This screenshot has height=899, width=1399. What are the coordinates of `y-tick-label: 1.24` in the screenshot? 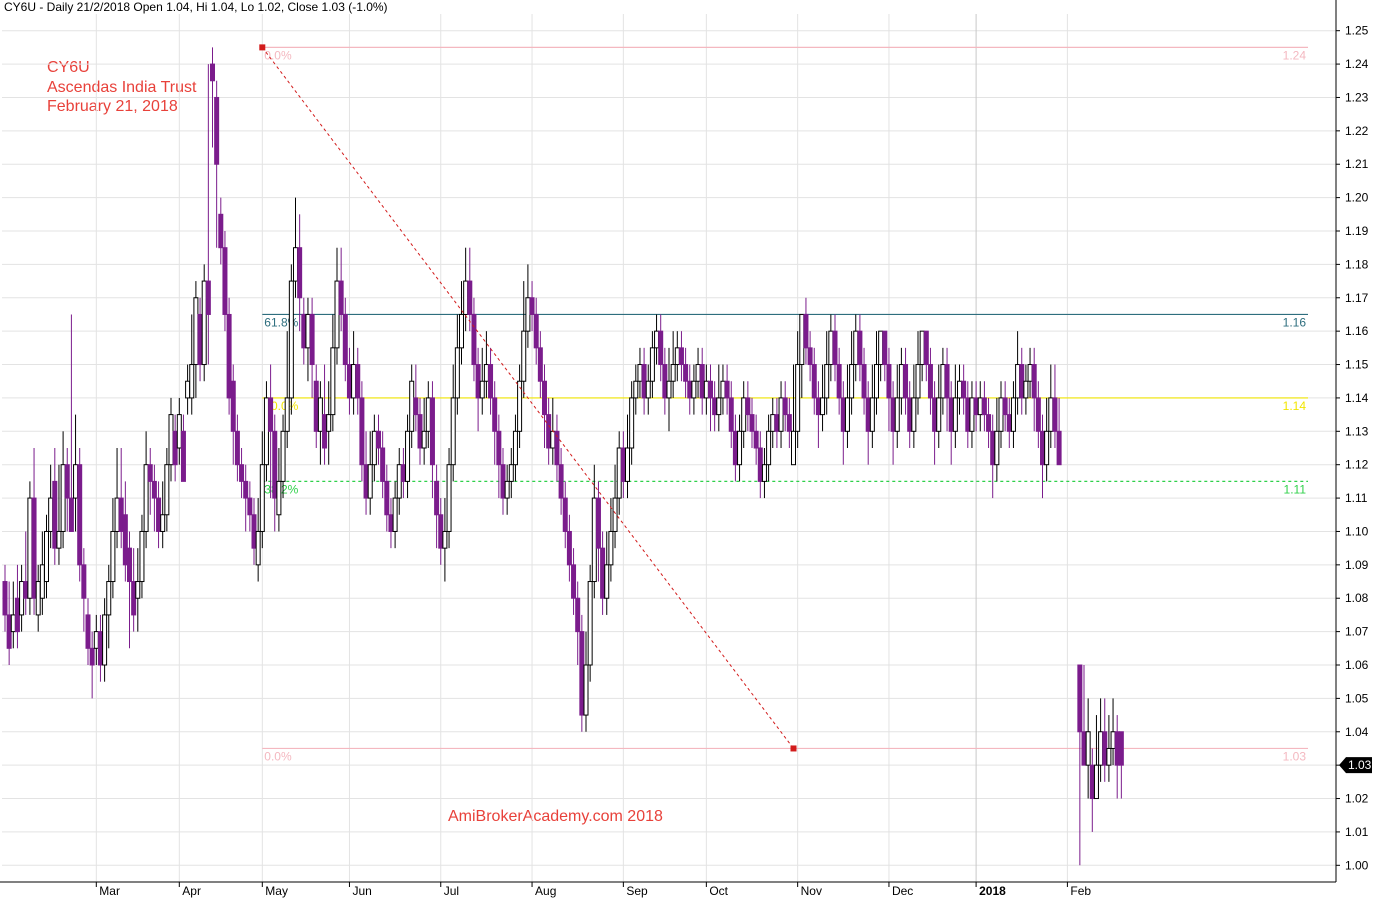 It's located at (1357, 64).